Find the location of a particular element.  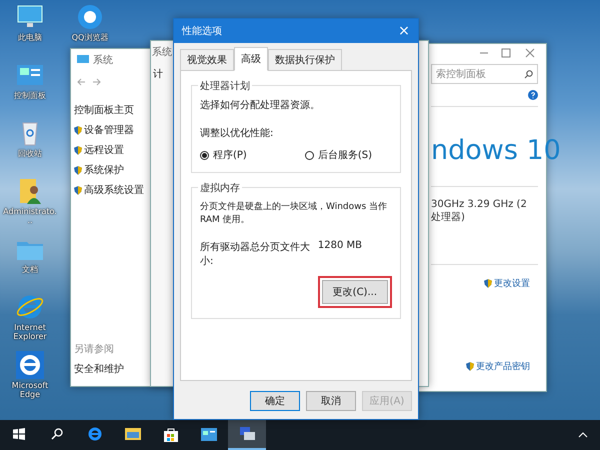

group-legend: 虚拟内存 is located at coordinates (220, 188).